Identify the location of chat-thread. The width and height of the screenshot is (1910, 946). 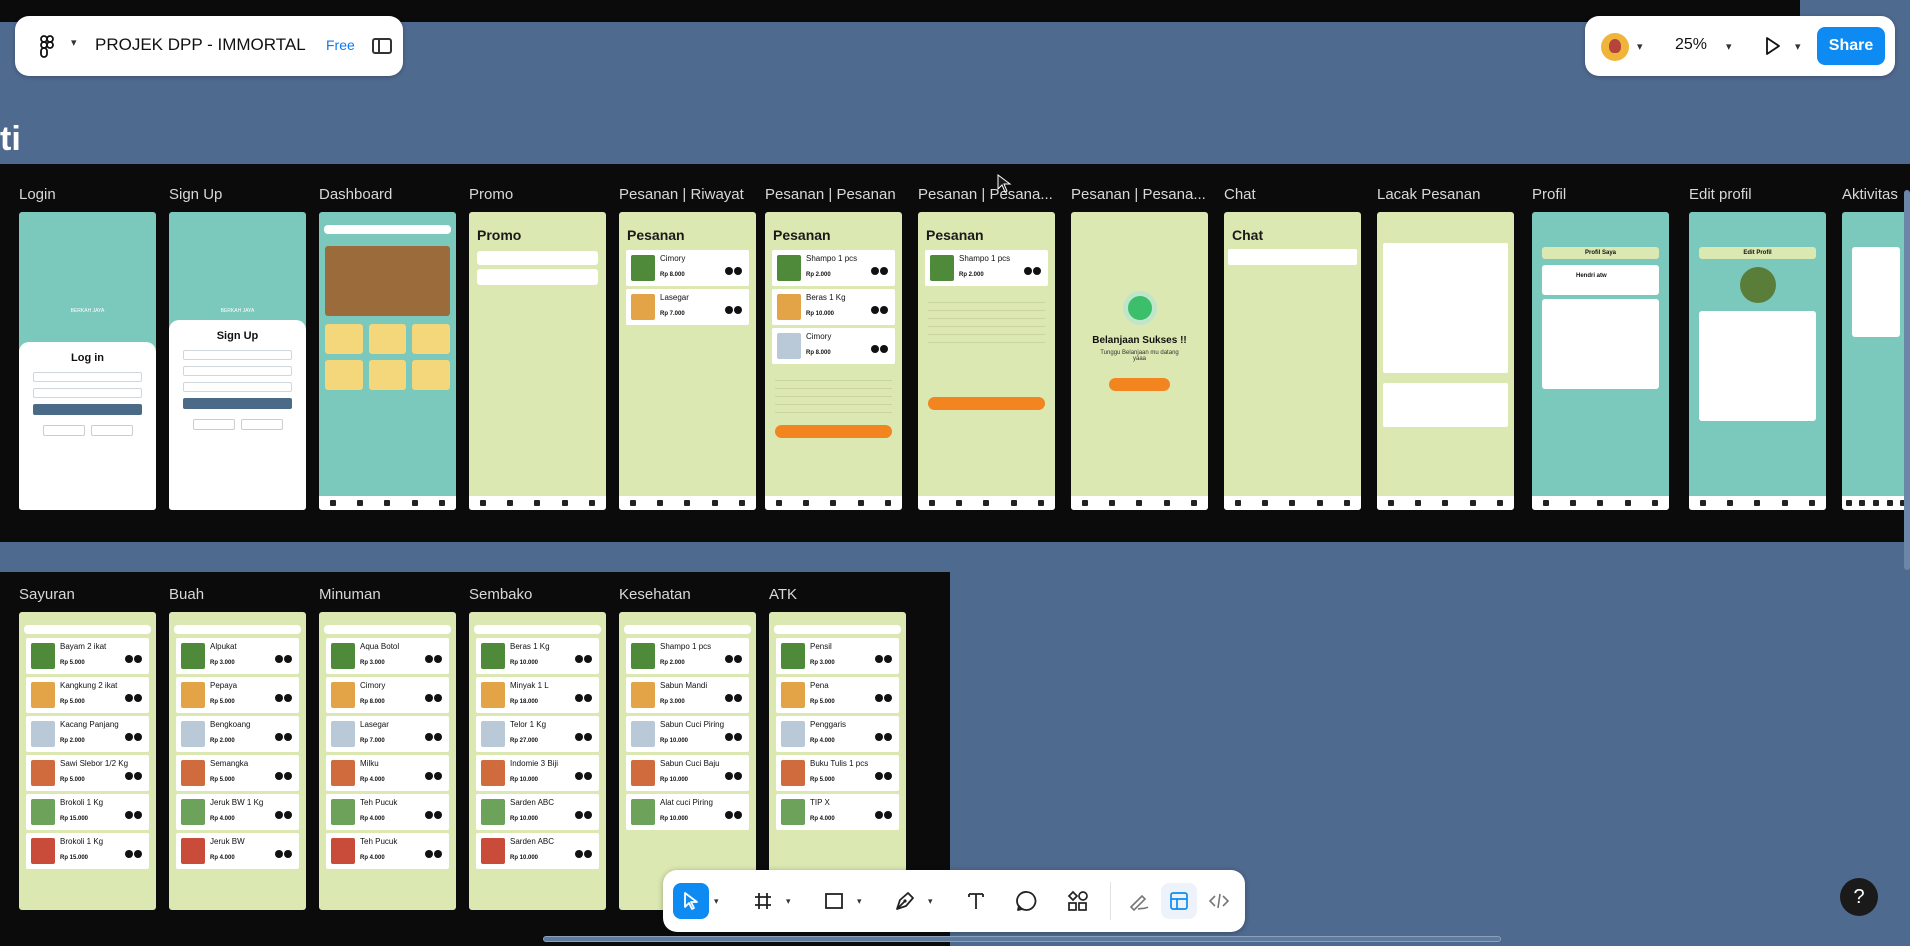
(1292, 257).